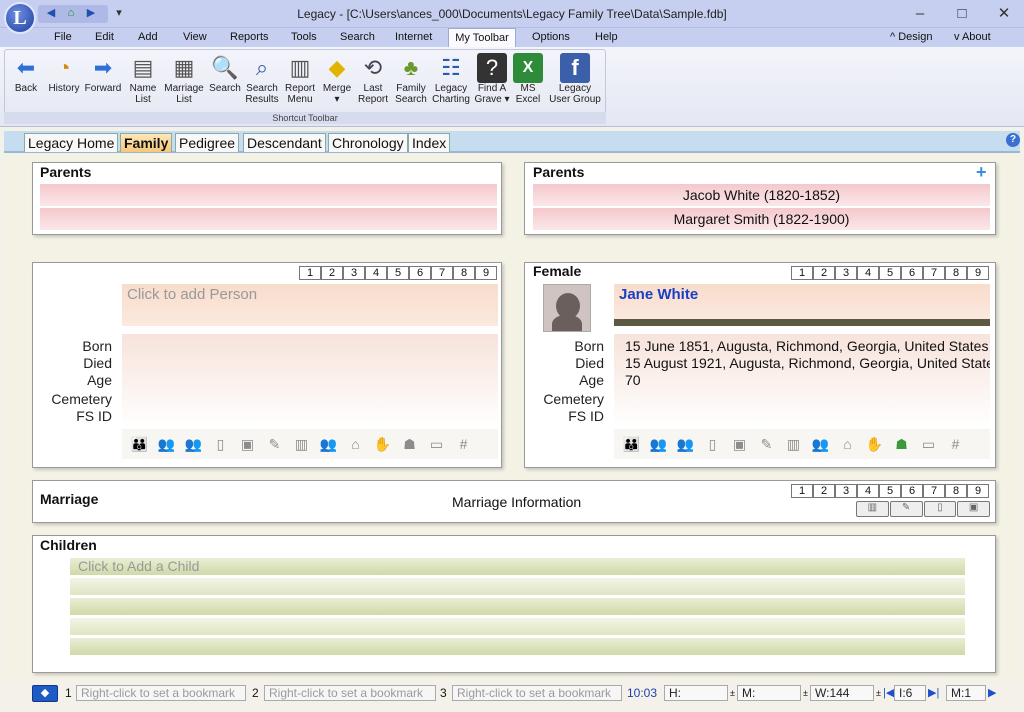  What do you see at coordinates (207, 142) in the screenshot?
I see `tab-pedigree: Pedigree` at bounding box center [207, 142].